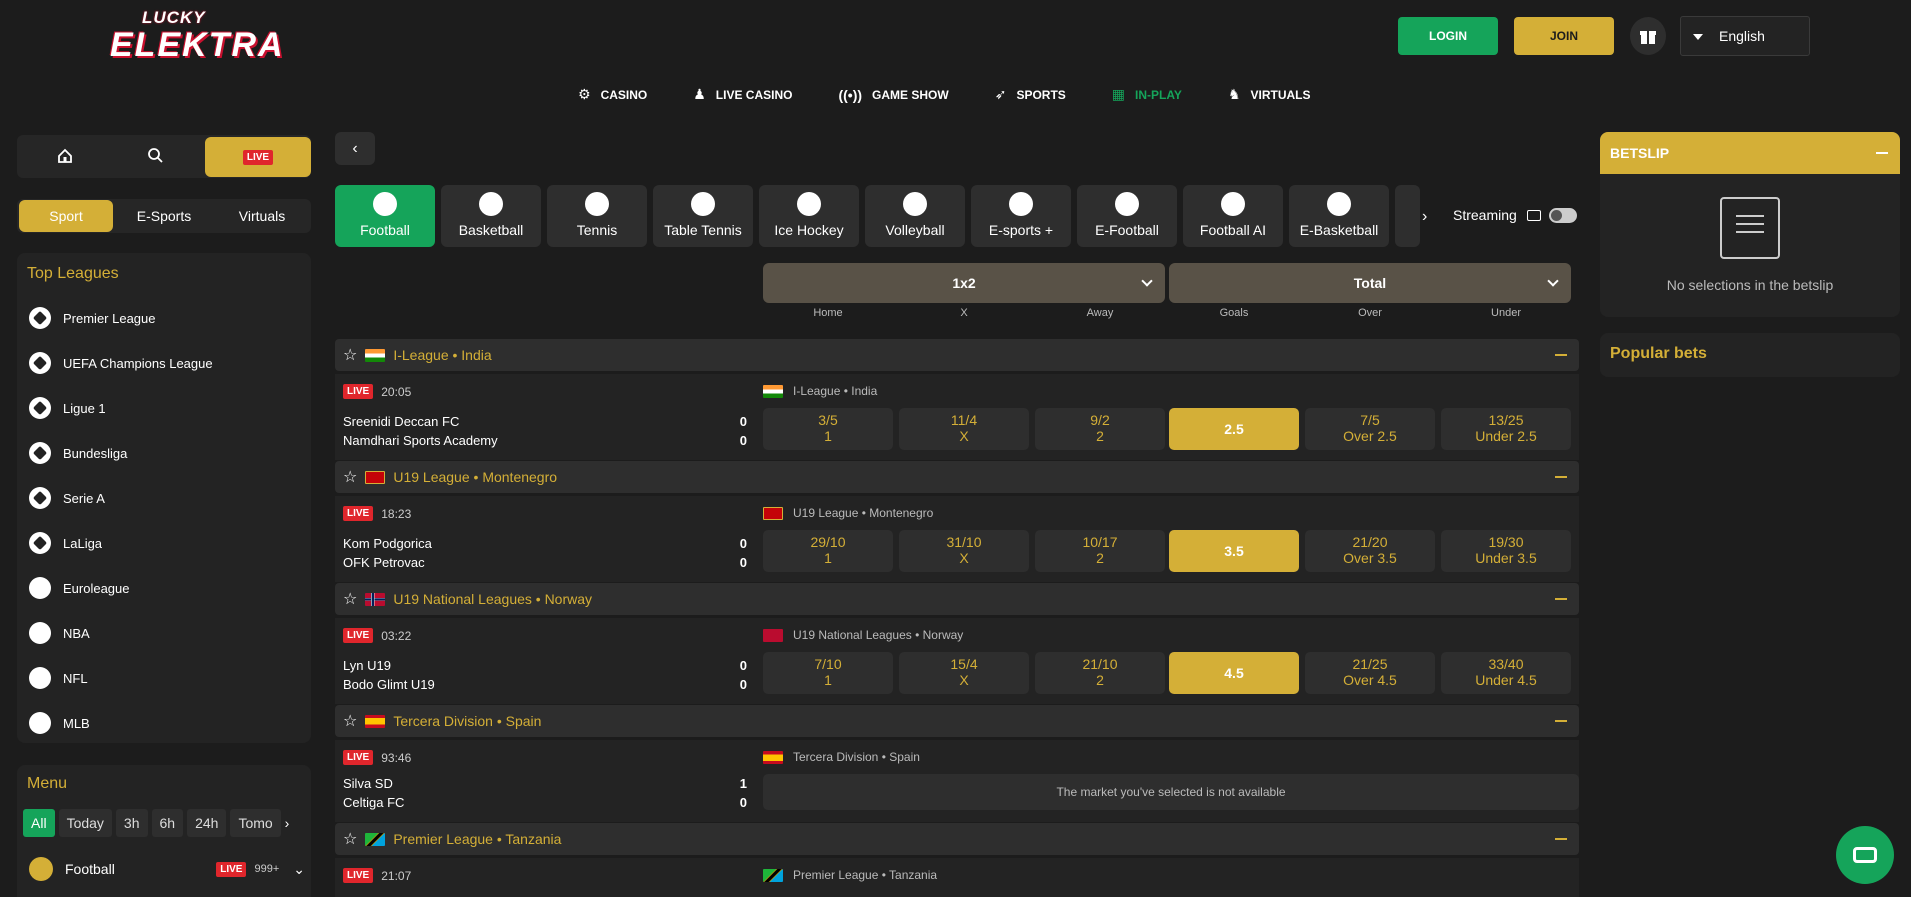 The width and height of the screenshot is (1911, 897). I want to click on odd-button: 31/10 X, so click(964, 551).